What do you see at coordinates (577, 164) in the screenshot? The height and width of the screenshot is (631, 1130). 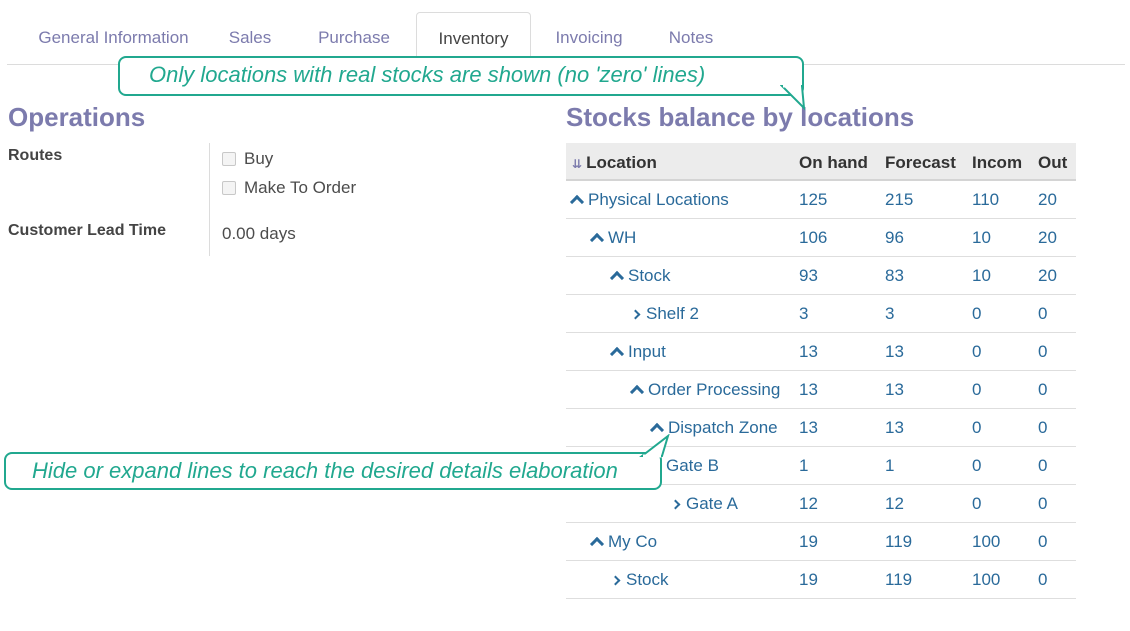 I see `sort-down-icon: ⇊` at bounding box center [577, 164].